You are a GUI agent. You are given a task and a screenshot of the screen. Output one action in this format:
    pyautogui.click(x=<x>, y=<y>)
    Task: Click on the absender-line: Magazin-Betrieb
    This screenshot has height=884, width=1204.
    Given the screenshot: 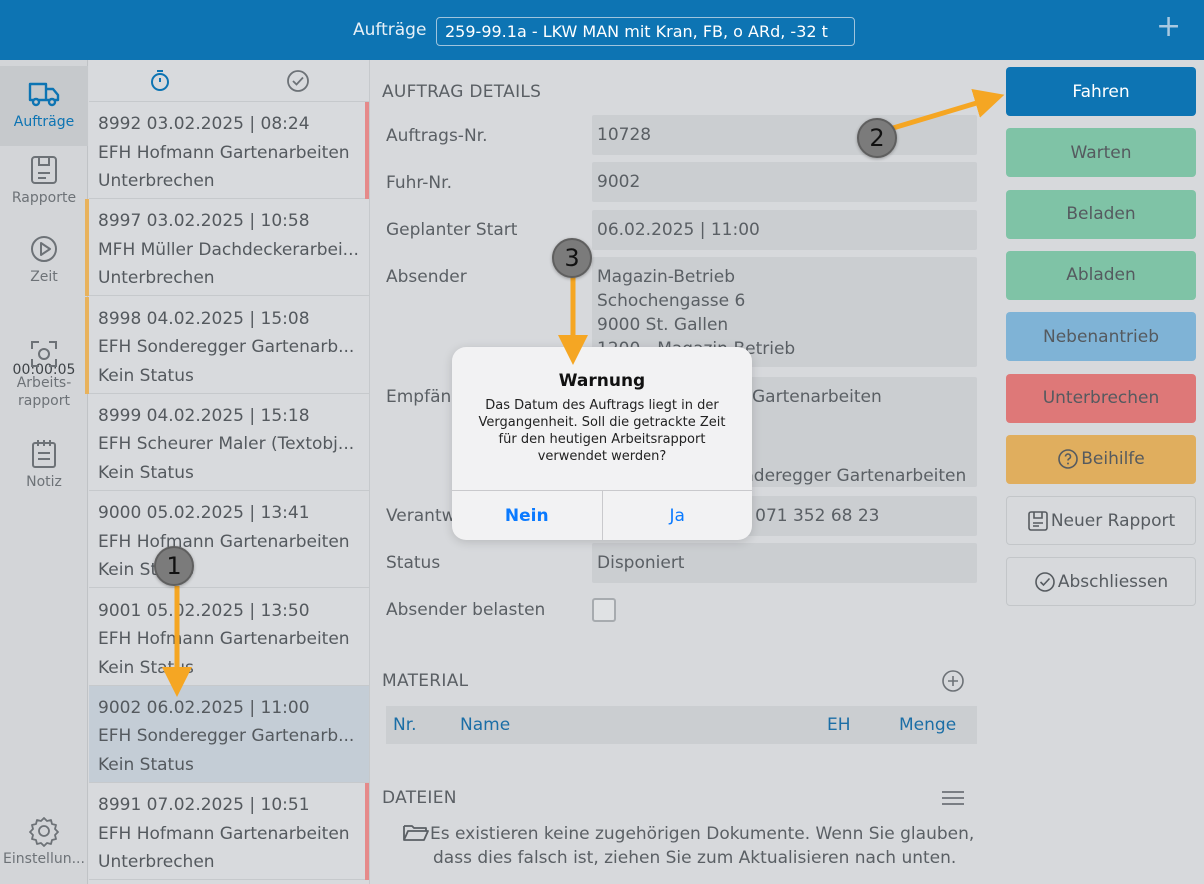 What is the action you would take?
    pyautogui.click(x=666, y=277)
    